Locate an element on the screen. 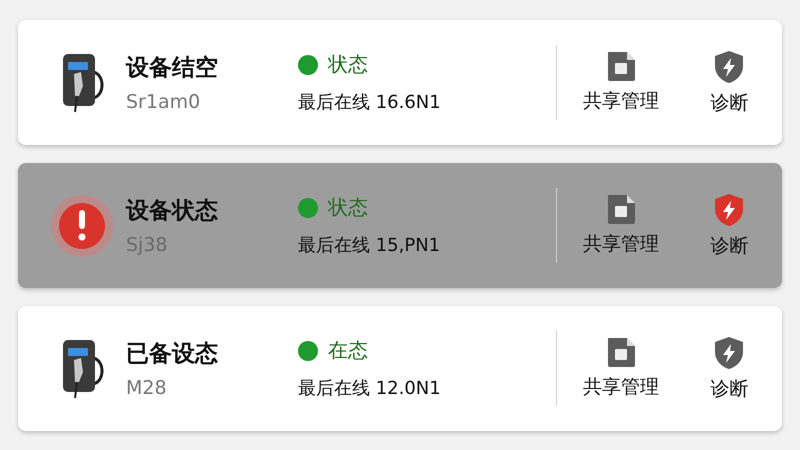 This screenshot has width=800, height=450. device-name: 设备状态 is located at coordinates (172, 211).